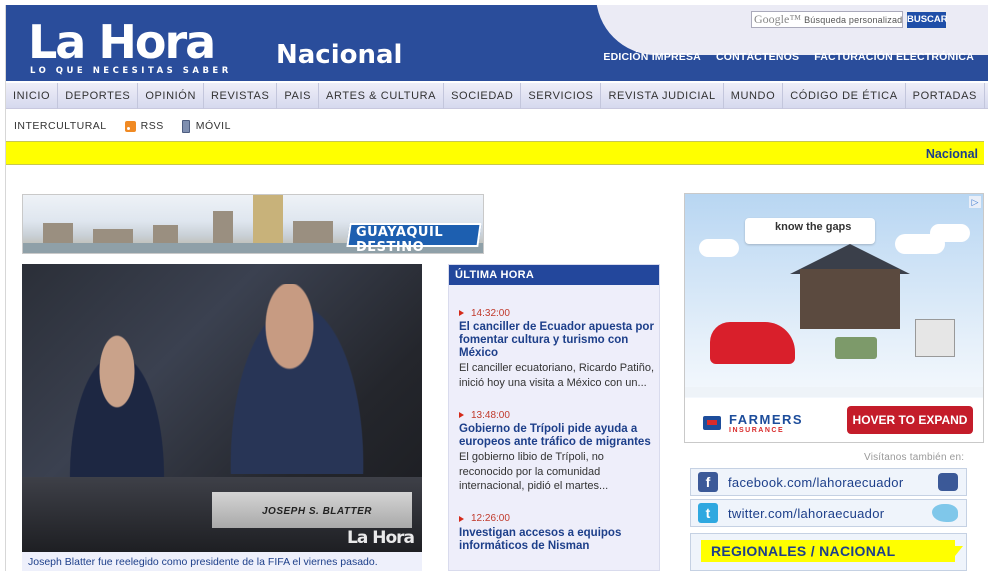 The image size is (990, 571). Describe the element at coordinates (803, 551) in the screenshot. I see `regionales-title: REGIONALES / NACIONAL` at that location.